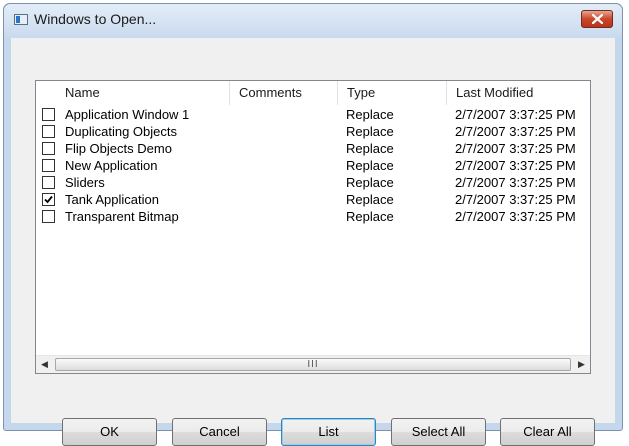 Image resolution: width=629 pixels, height=446 pixels. Describe the element at coordinates (111, 165) in the screenshot. I see `item-name: New Application` at that location.